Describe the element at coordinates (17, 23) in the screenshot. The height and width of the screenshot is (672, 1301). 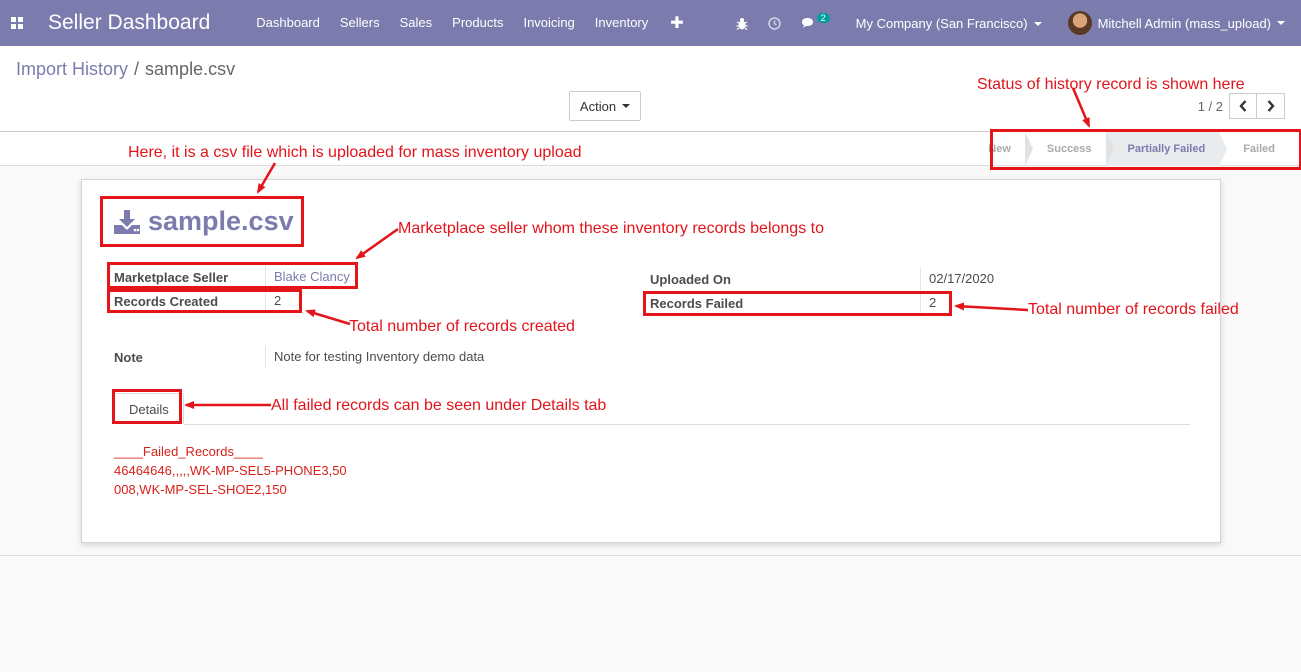
I see `apps-grid-icon` at that location.